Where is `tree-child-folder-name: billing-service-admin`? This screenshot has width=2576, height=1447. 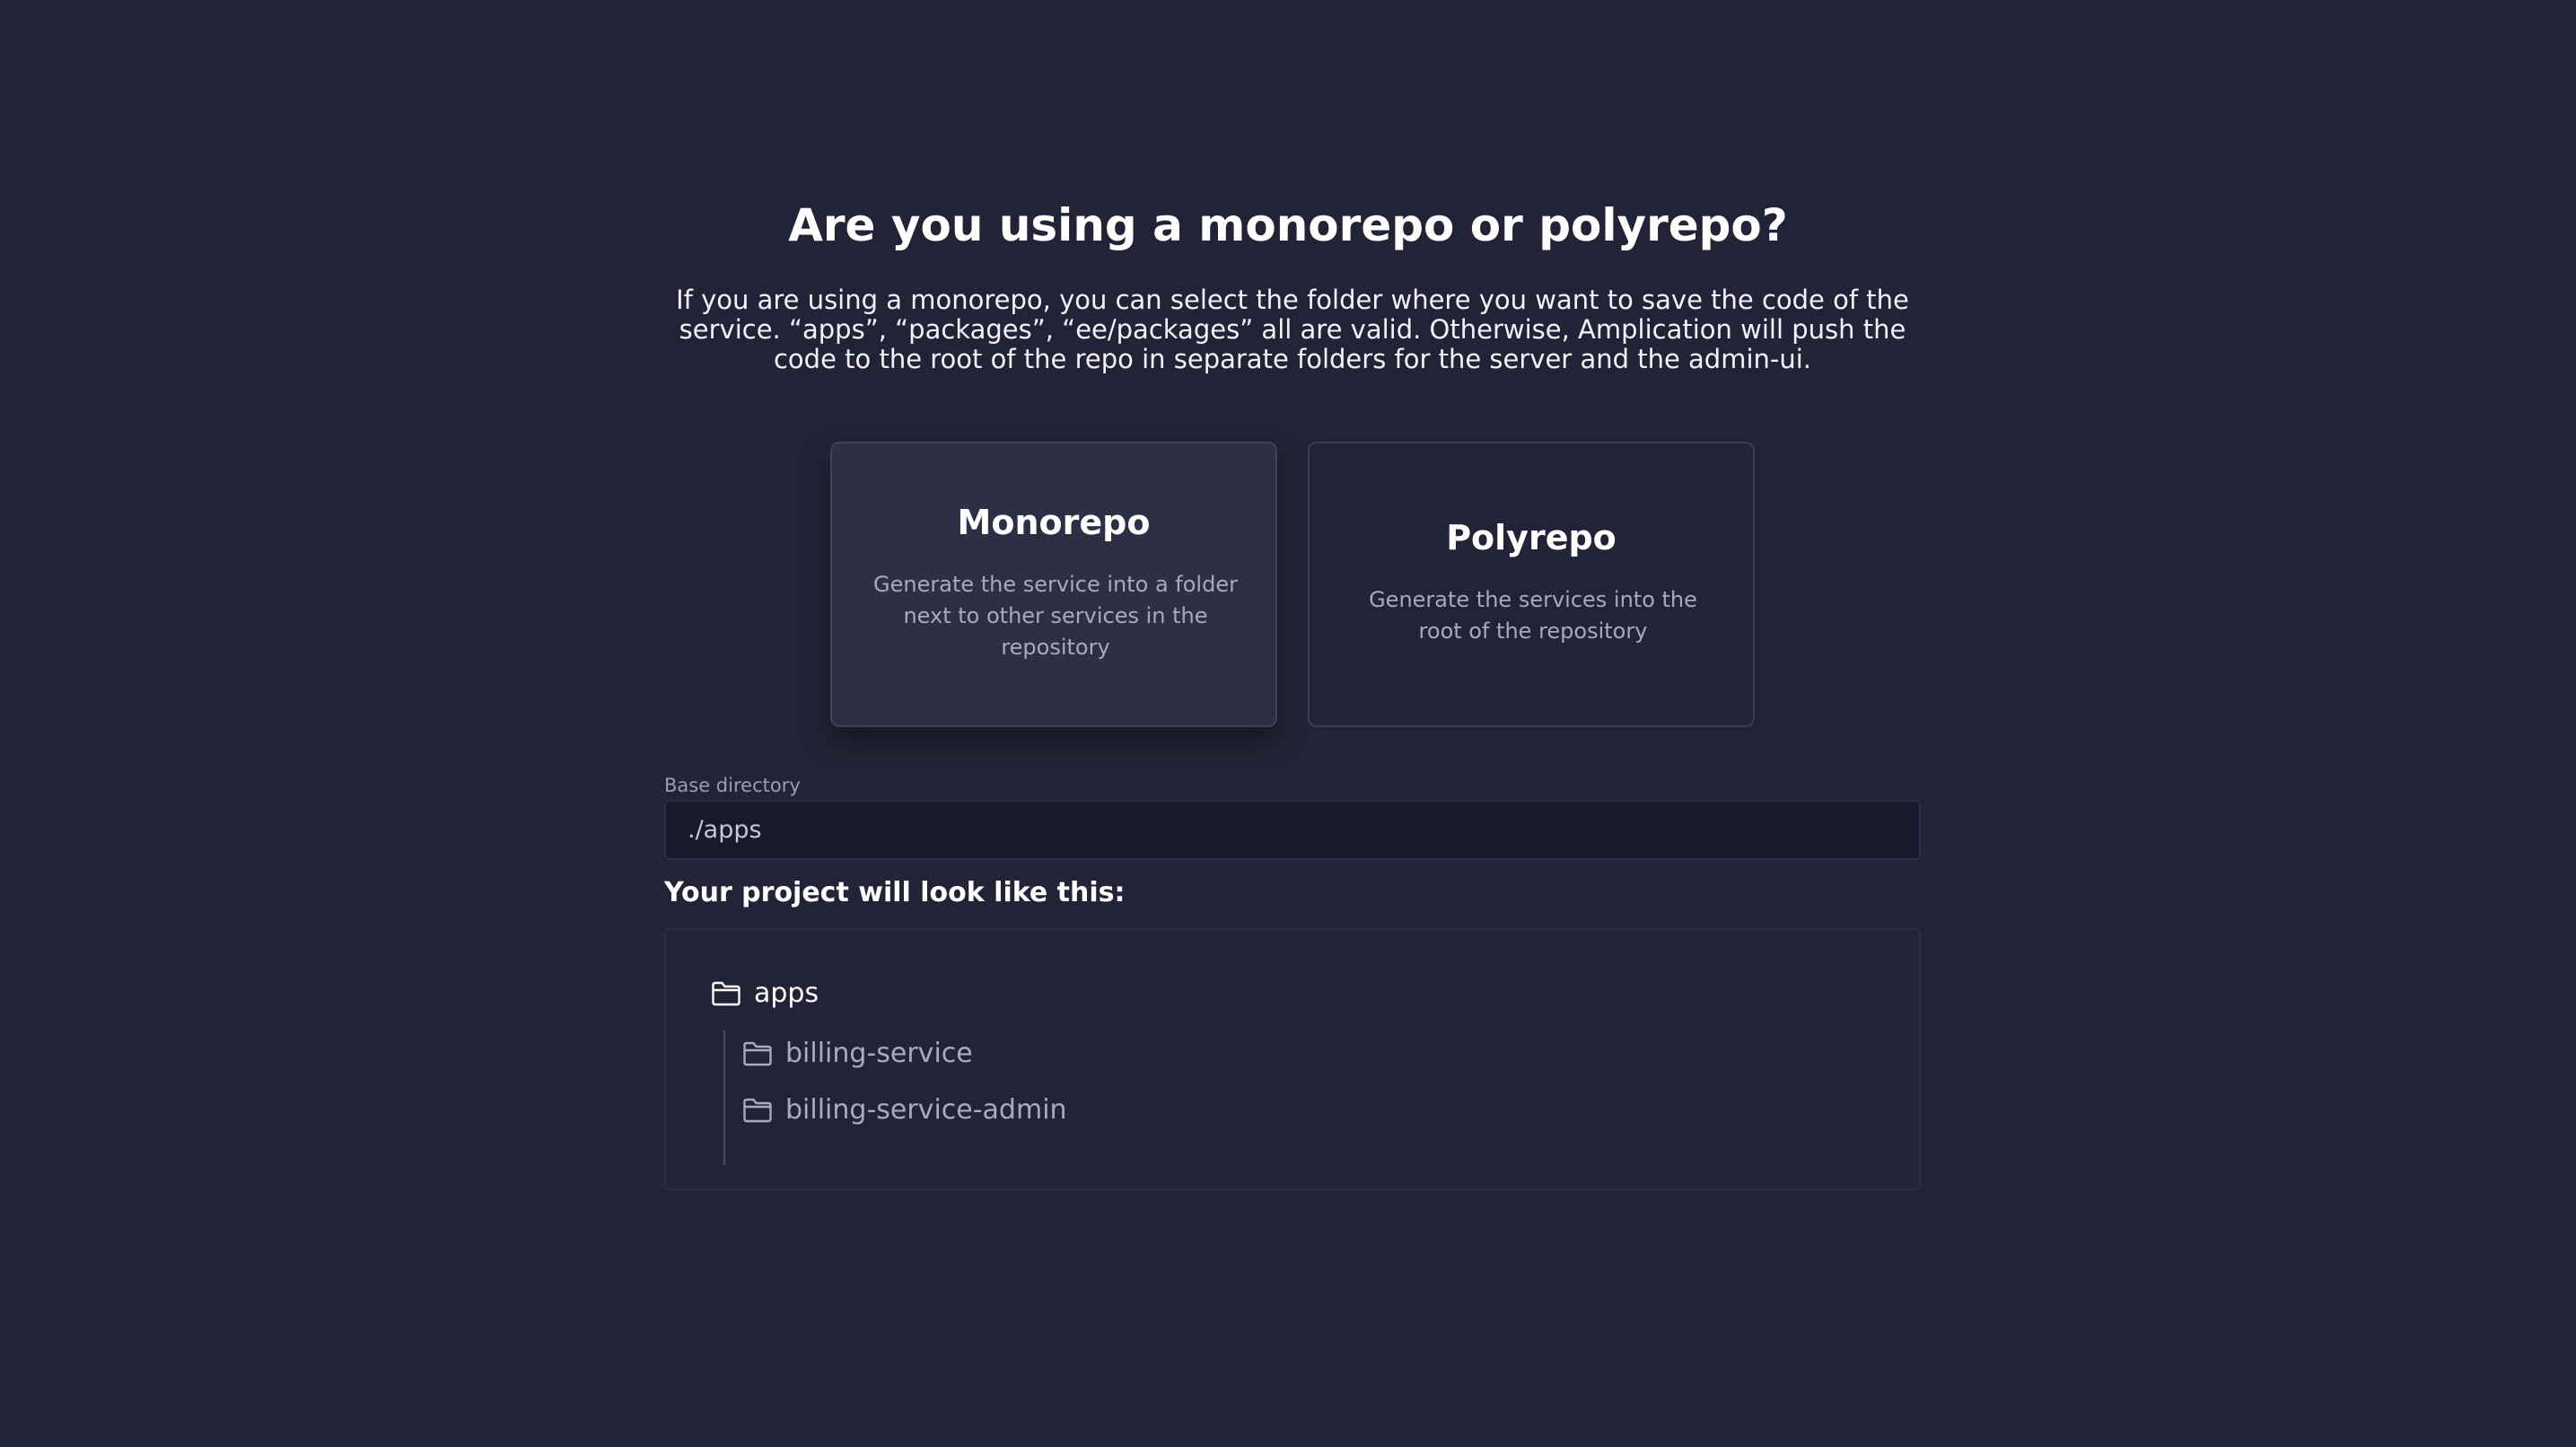 tree-child-folder-name: billing-service-admin is located at coordinates (926, 1110).